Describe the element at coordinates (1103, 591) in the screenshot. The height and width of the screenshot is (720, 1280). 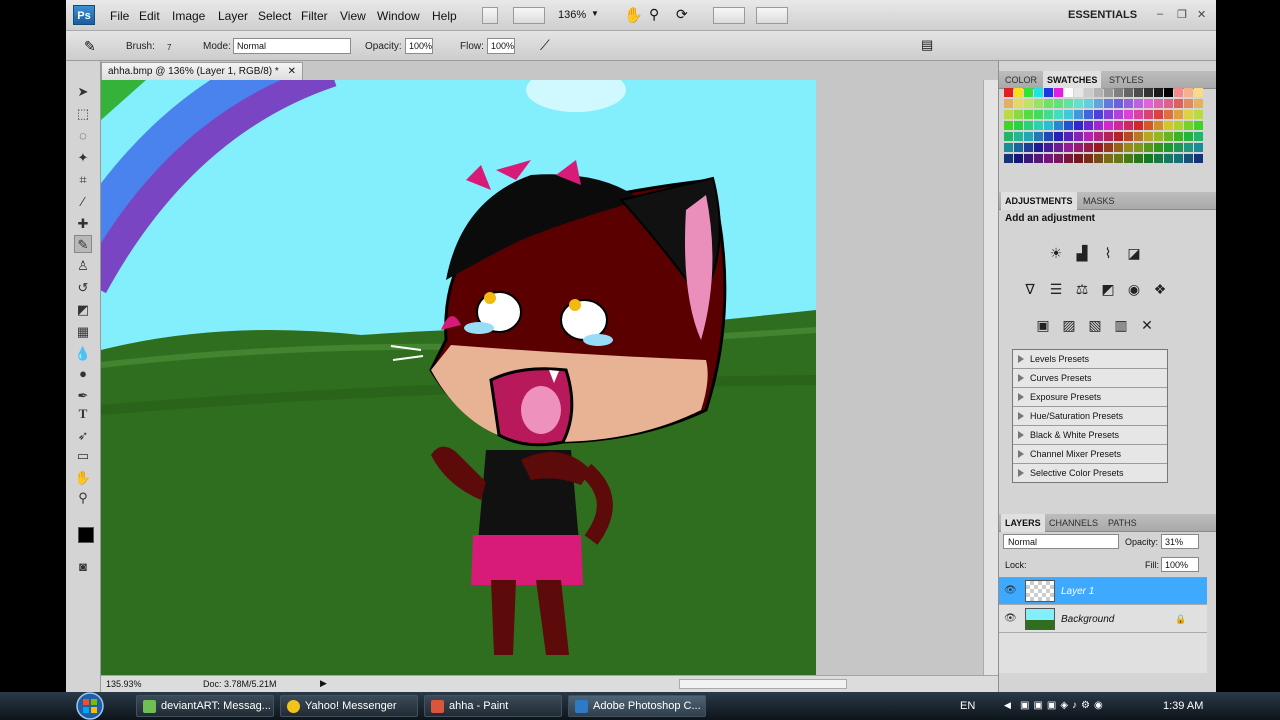
I see `layer-row-layer-1: 👁 Layer 1` at that location.